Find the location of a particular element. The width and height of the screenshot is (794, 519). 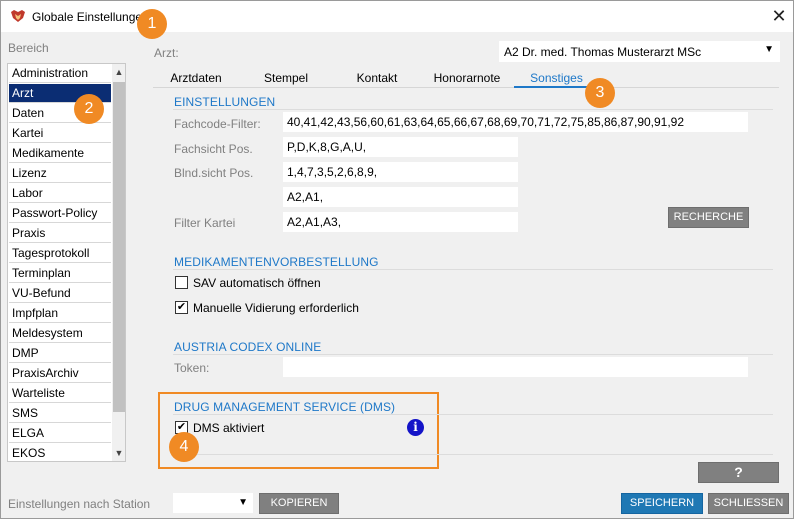

section-heading-einstellungen: EINSTELLUNGEN is located at coordinates (225, 102).